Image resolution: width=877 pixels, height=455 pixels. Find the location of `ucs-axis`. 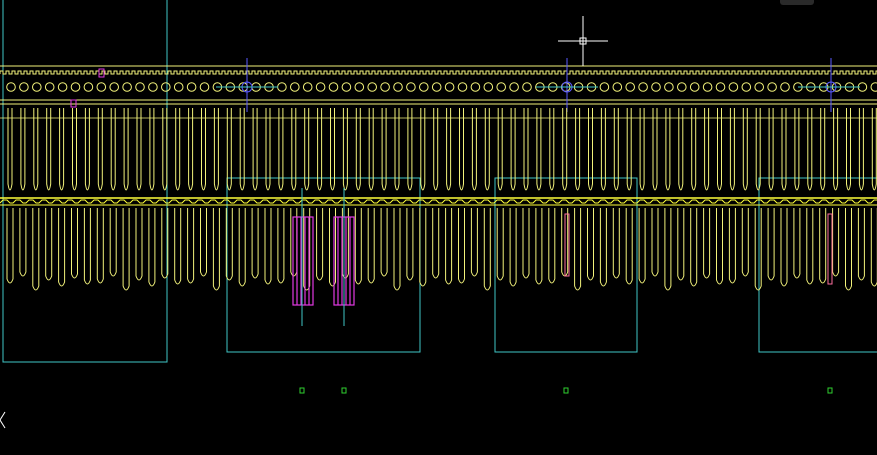

ucs-axis is located at coordinates (3, 416).